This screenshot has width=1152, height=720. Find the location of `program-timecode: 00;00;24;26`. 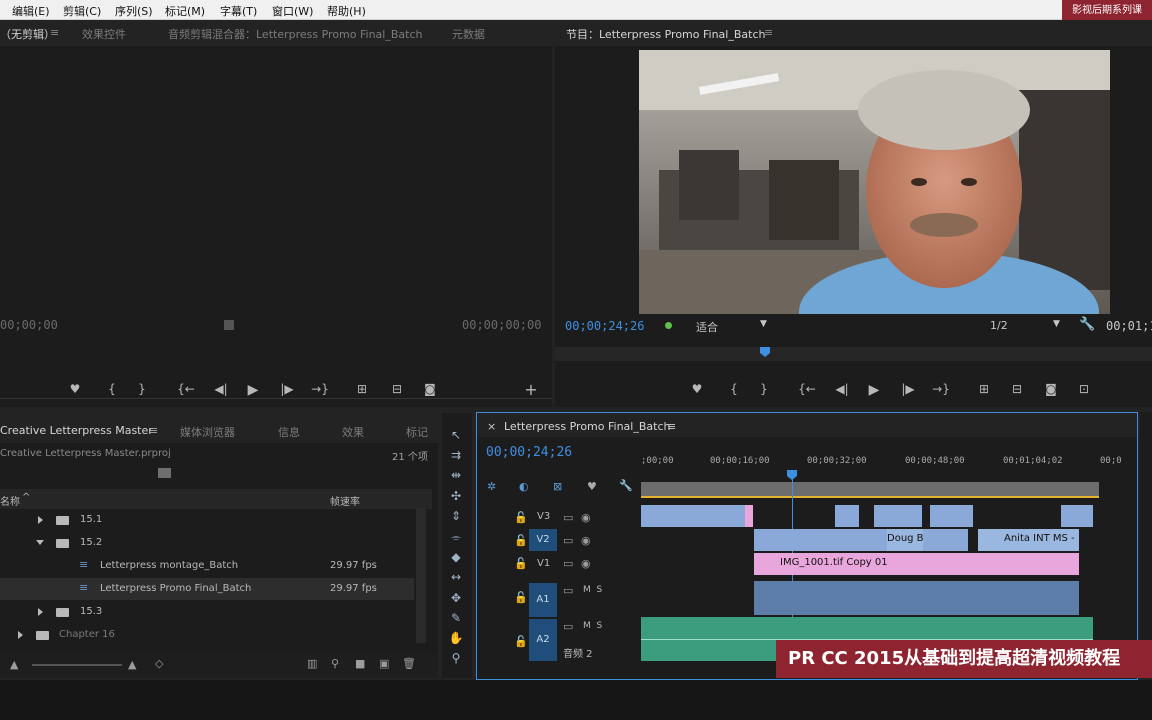

program-timecode: 00;00;24;26 is located at coordinates (604, 326).